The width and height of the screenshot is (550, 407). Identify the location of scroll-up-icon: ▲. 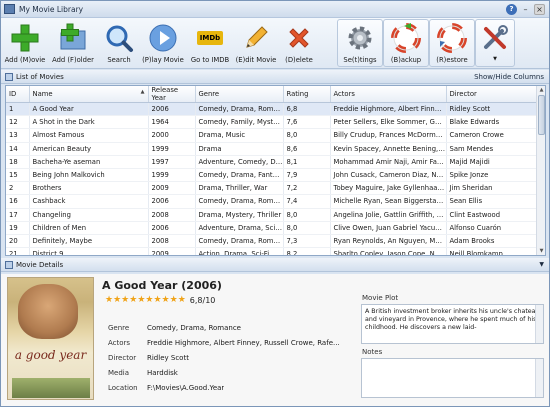
(541, 90).